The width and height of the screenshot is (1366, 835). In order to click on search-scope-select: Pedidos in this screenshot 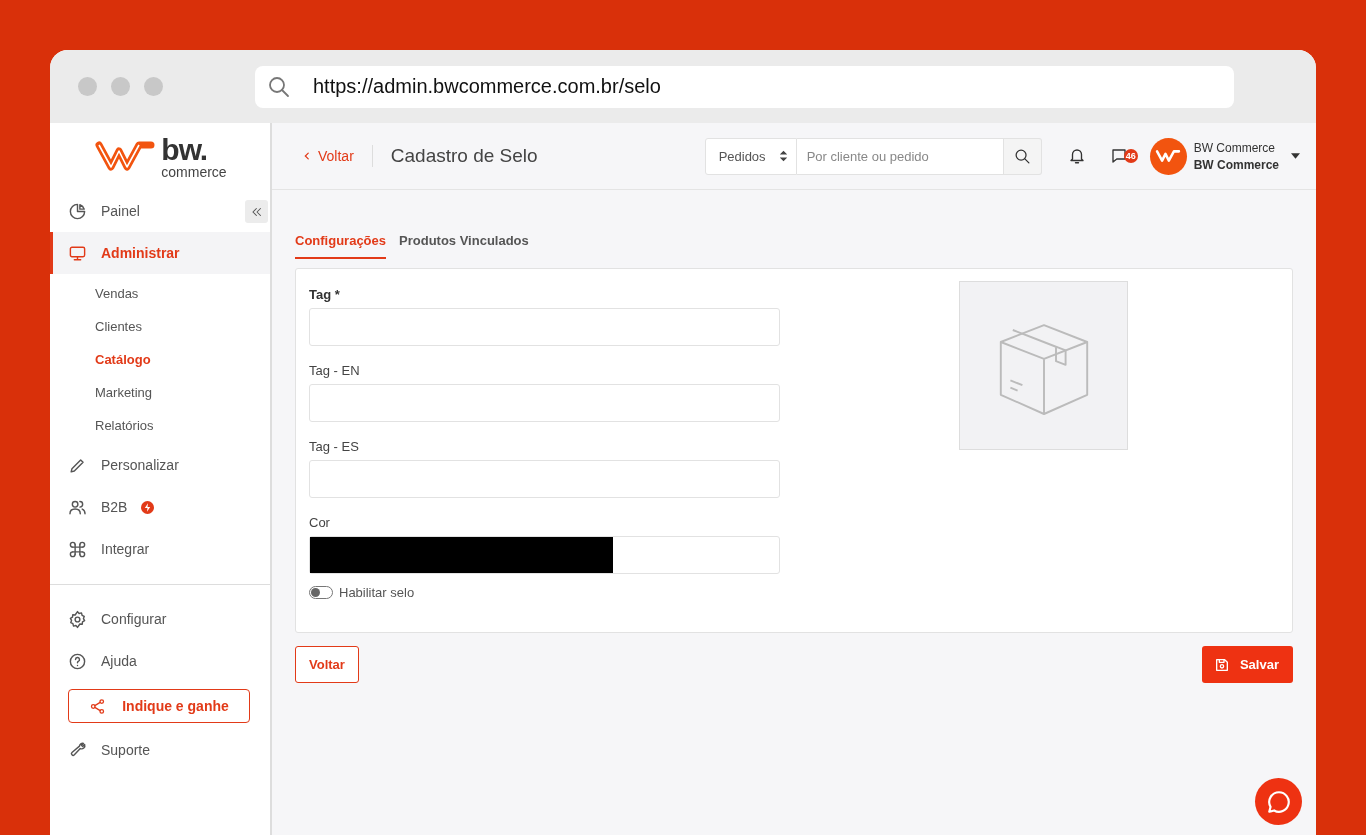, I will do `click(750, 156)`.